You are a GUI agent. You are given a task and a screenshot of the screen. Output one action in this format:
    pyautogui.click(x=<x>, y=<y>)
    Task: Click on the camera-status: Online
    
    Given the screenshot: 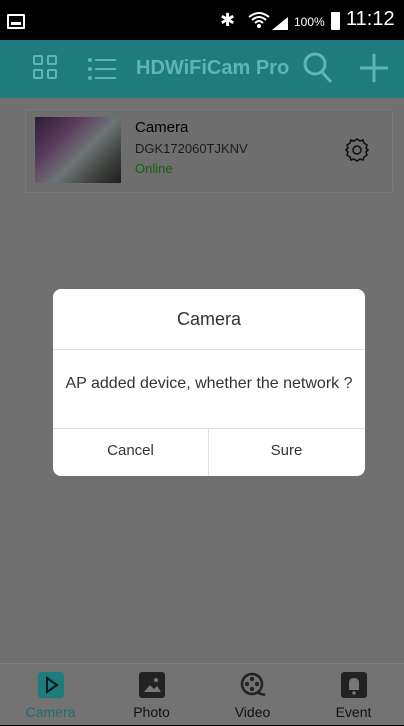 What is the action you would take?
    pyautogui.click(x=154, y=168)
    